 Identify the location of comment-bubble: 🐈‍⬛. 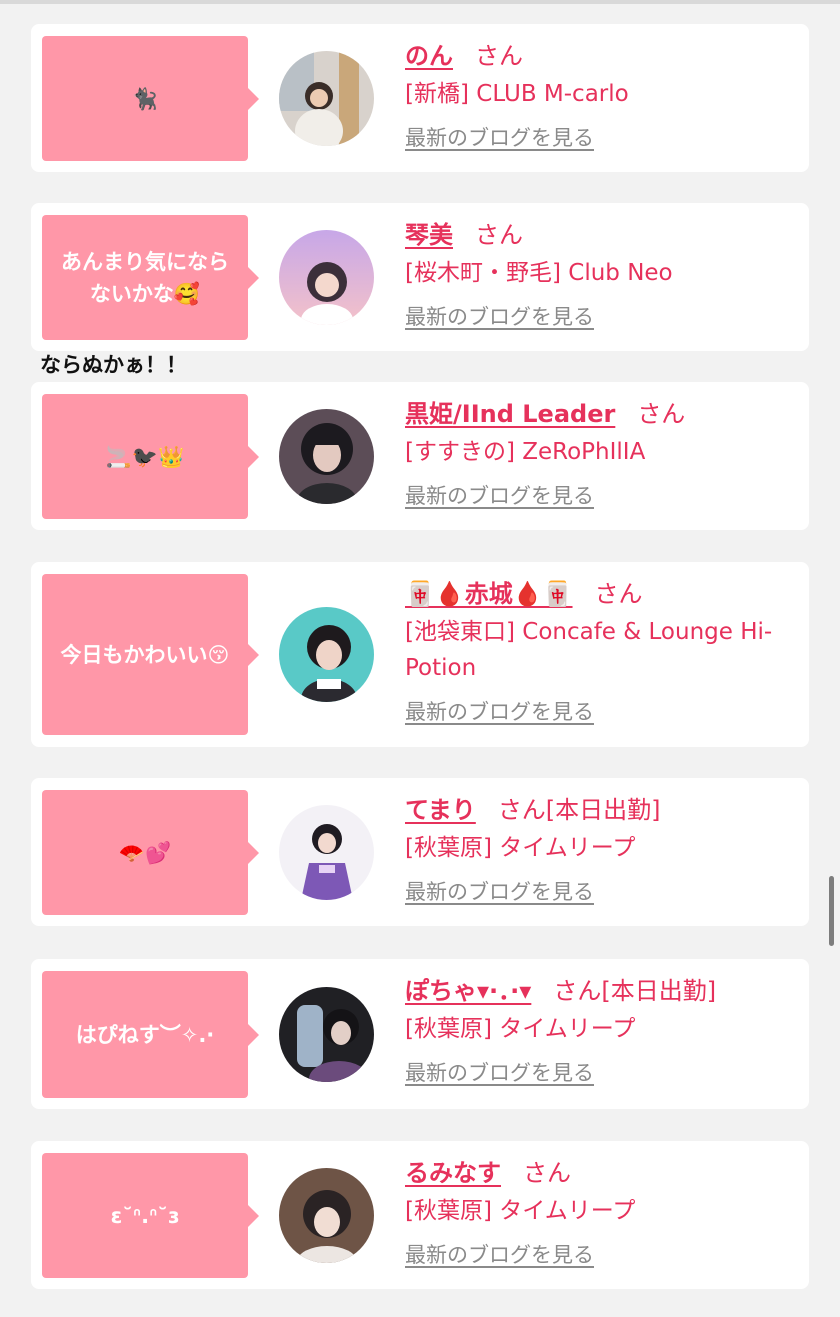
(150, 98).